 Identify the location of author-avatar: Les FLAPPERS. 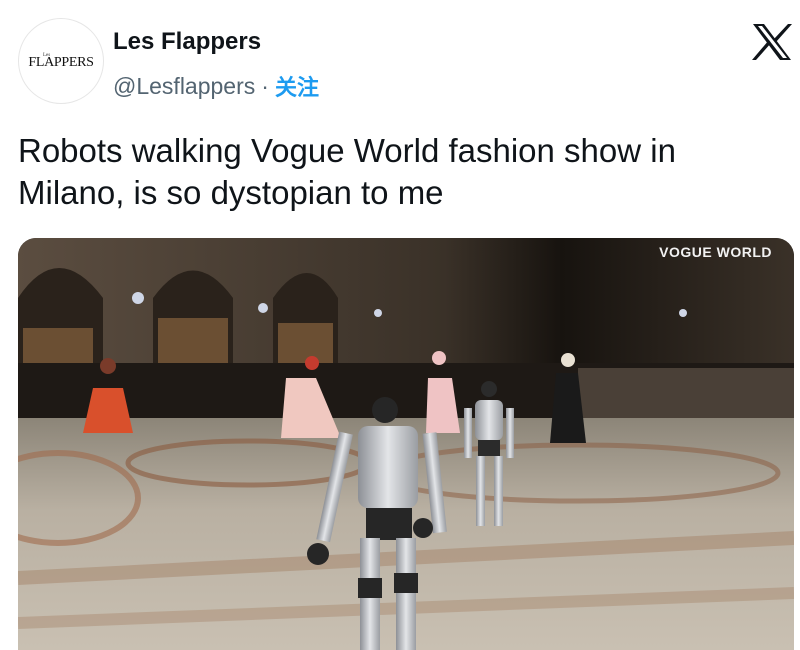
(61, 61).